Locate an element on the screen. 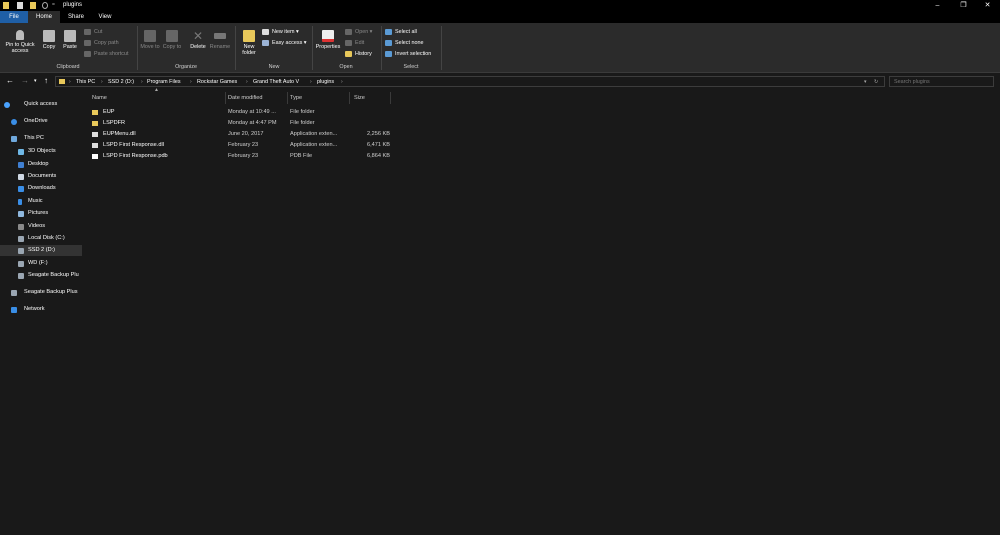  new-folder-icon is located at coordinates (33, 5).